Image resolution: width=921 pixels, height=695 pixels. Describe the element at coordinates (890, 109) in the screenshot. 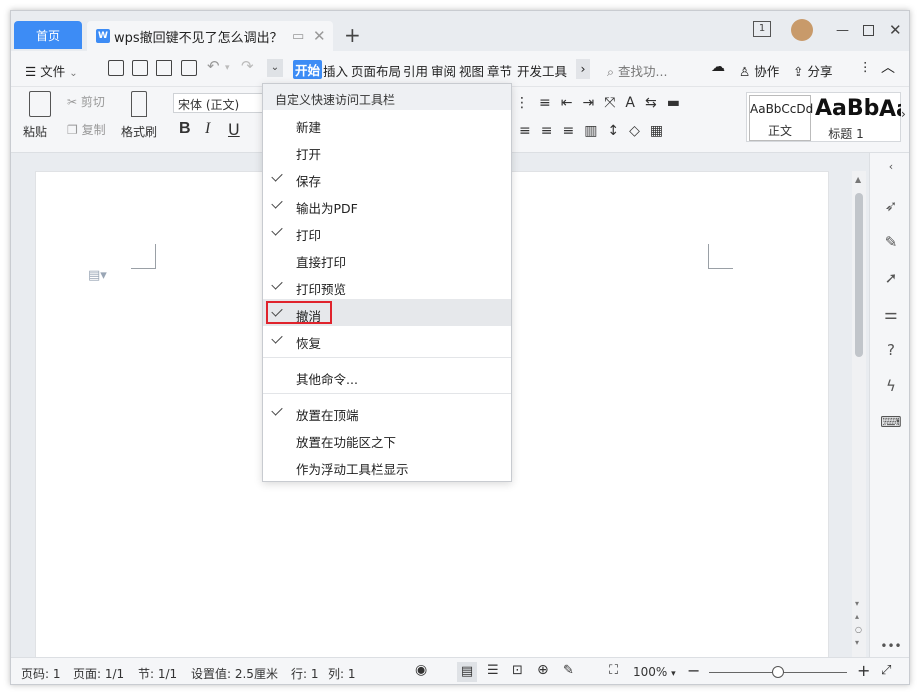

I see `style-heading-2-preview: Aa` at that location.